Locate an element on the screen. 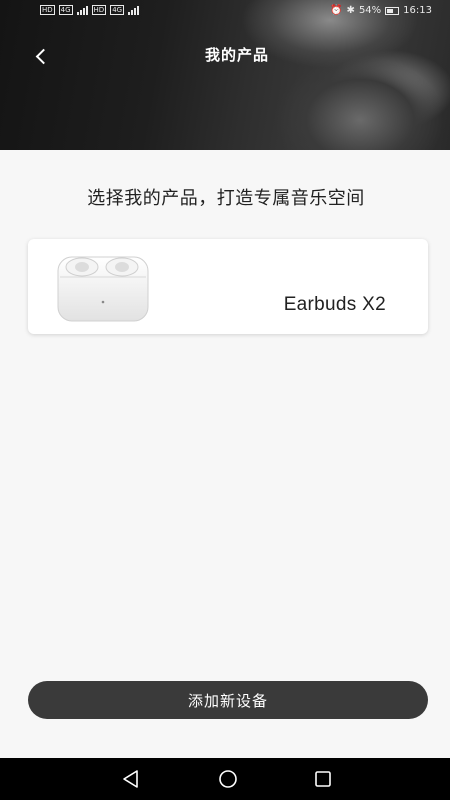  page-subtitle: 选择我的产品，打造专属音乐空间 is located at coordinates (226, 198).